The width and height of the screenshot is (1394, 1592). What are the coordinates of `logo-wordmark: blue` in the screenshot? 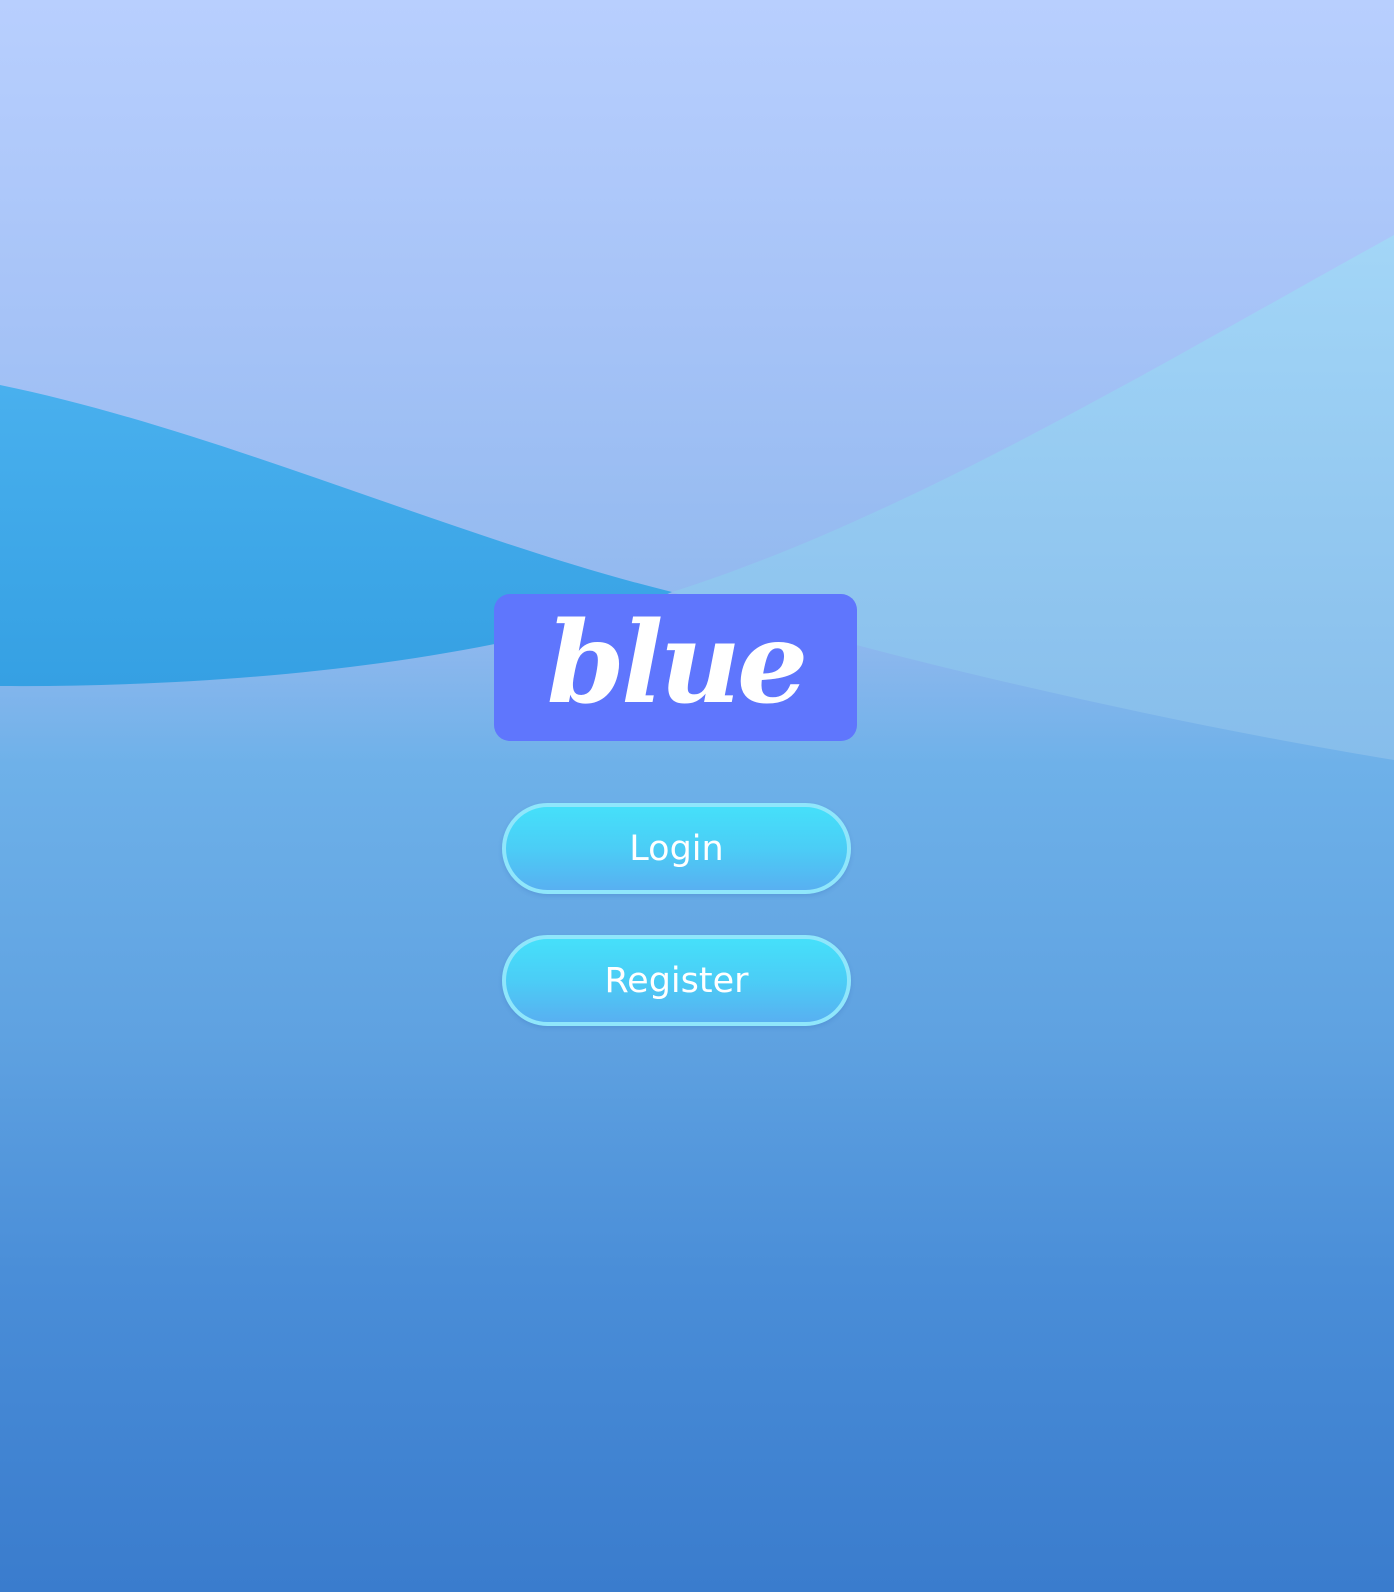 It's located at (677, 663).